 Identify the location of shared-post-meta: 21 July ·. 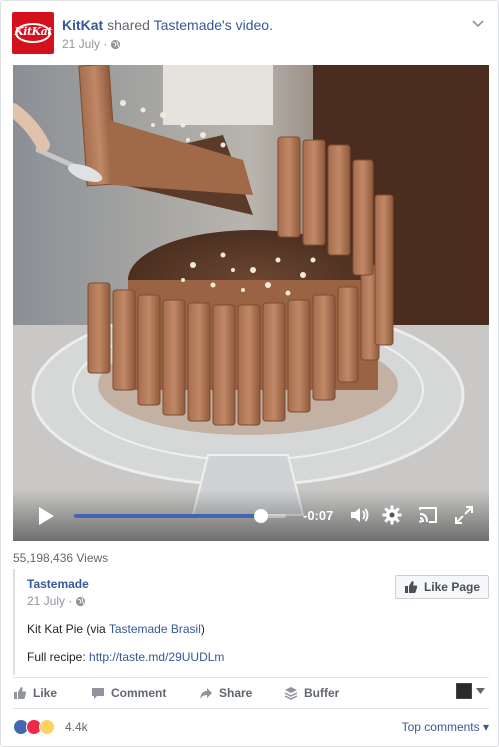
(56, 601).